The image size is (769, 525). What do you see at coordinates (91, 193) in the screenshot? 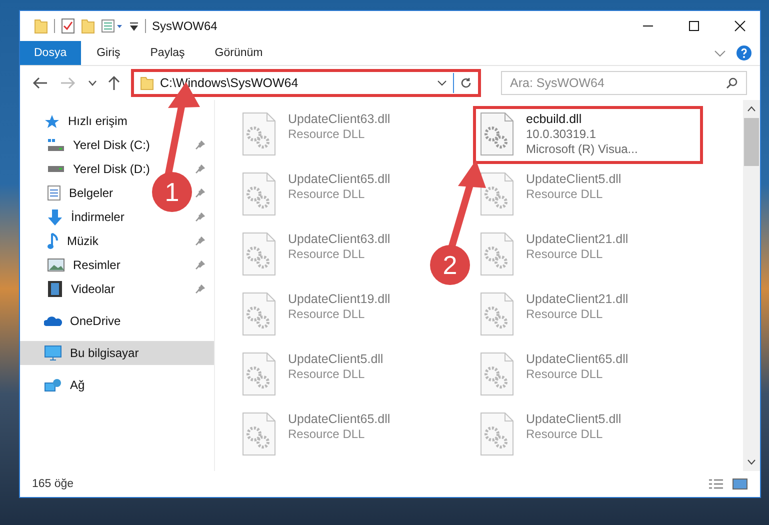
I see `sidebar-label: Belgeler` at bounding box center [91, 193].